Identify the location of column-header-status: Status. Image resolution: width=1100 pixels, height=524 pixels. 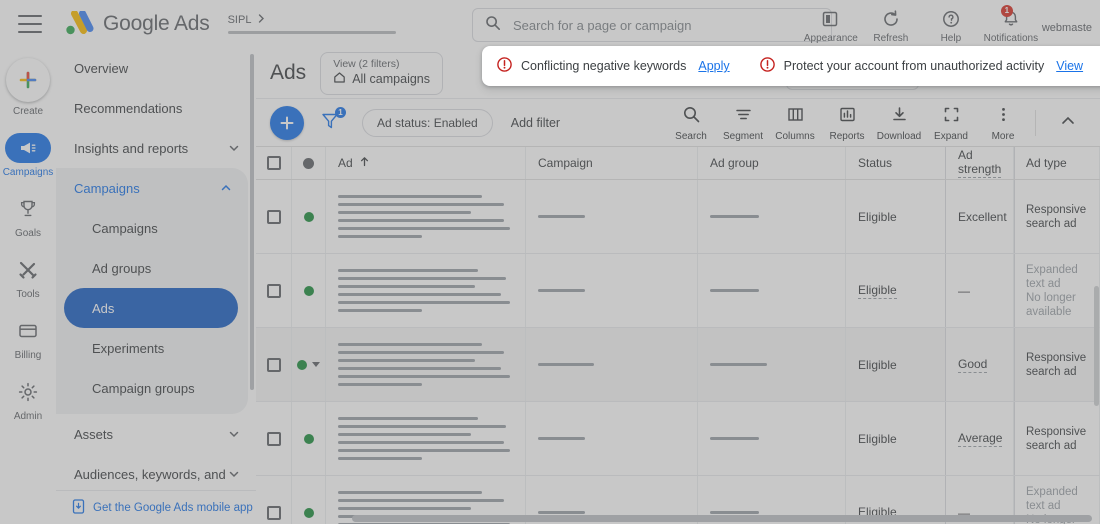
(896, 163).